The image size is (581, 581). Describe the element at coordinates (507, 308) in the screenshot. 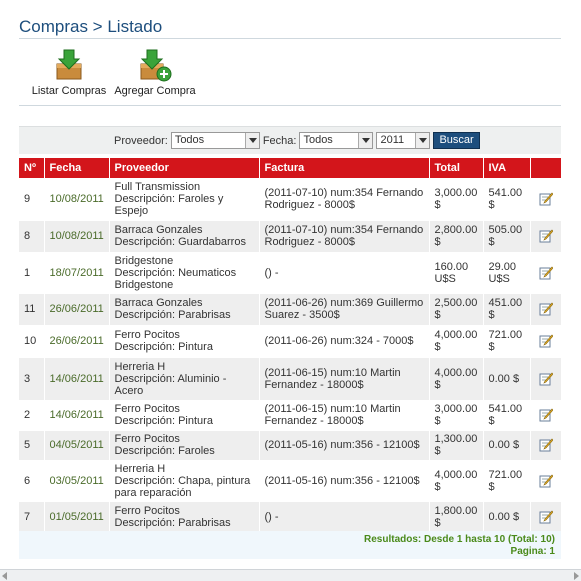

I see `row-iva: 451.00 $` at that location.